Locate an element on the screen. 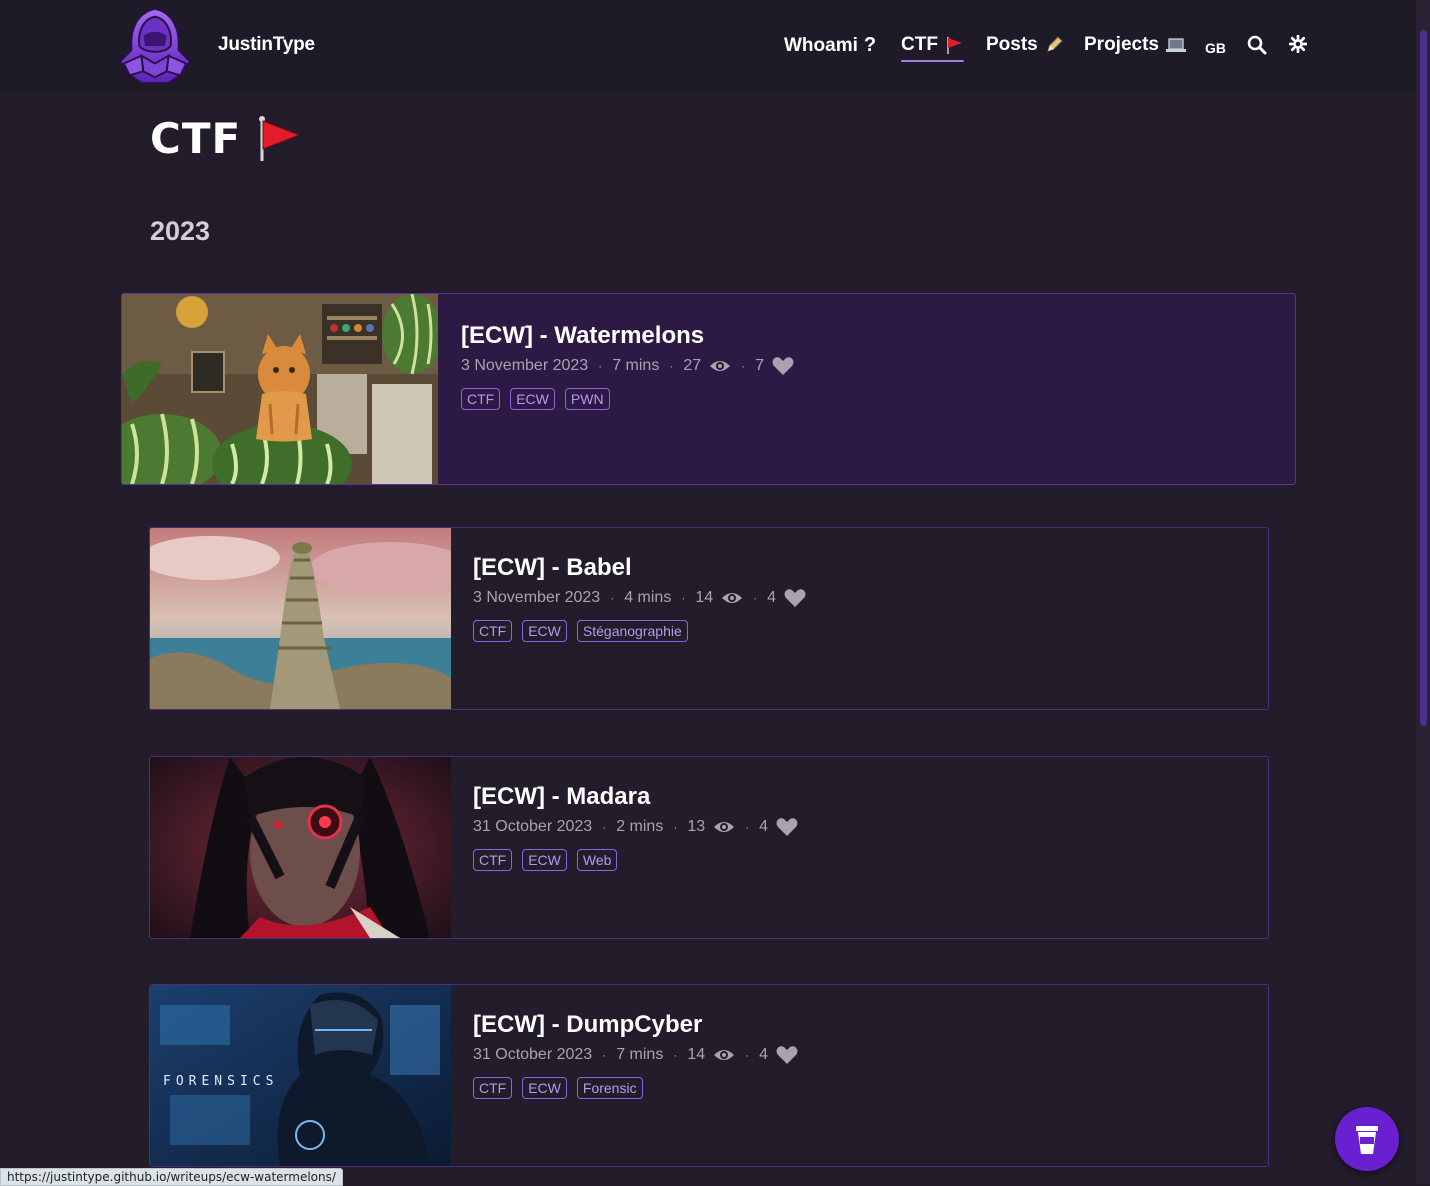 The width and height of the screenshot is (1430, 1186). post-thumbnail-dumpcyber: FORENSICS is located at coordinates (300, 1075).